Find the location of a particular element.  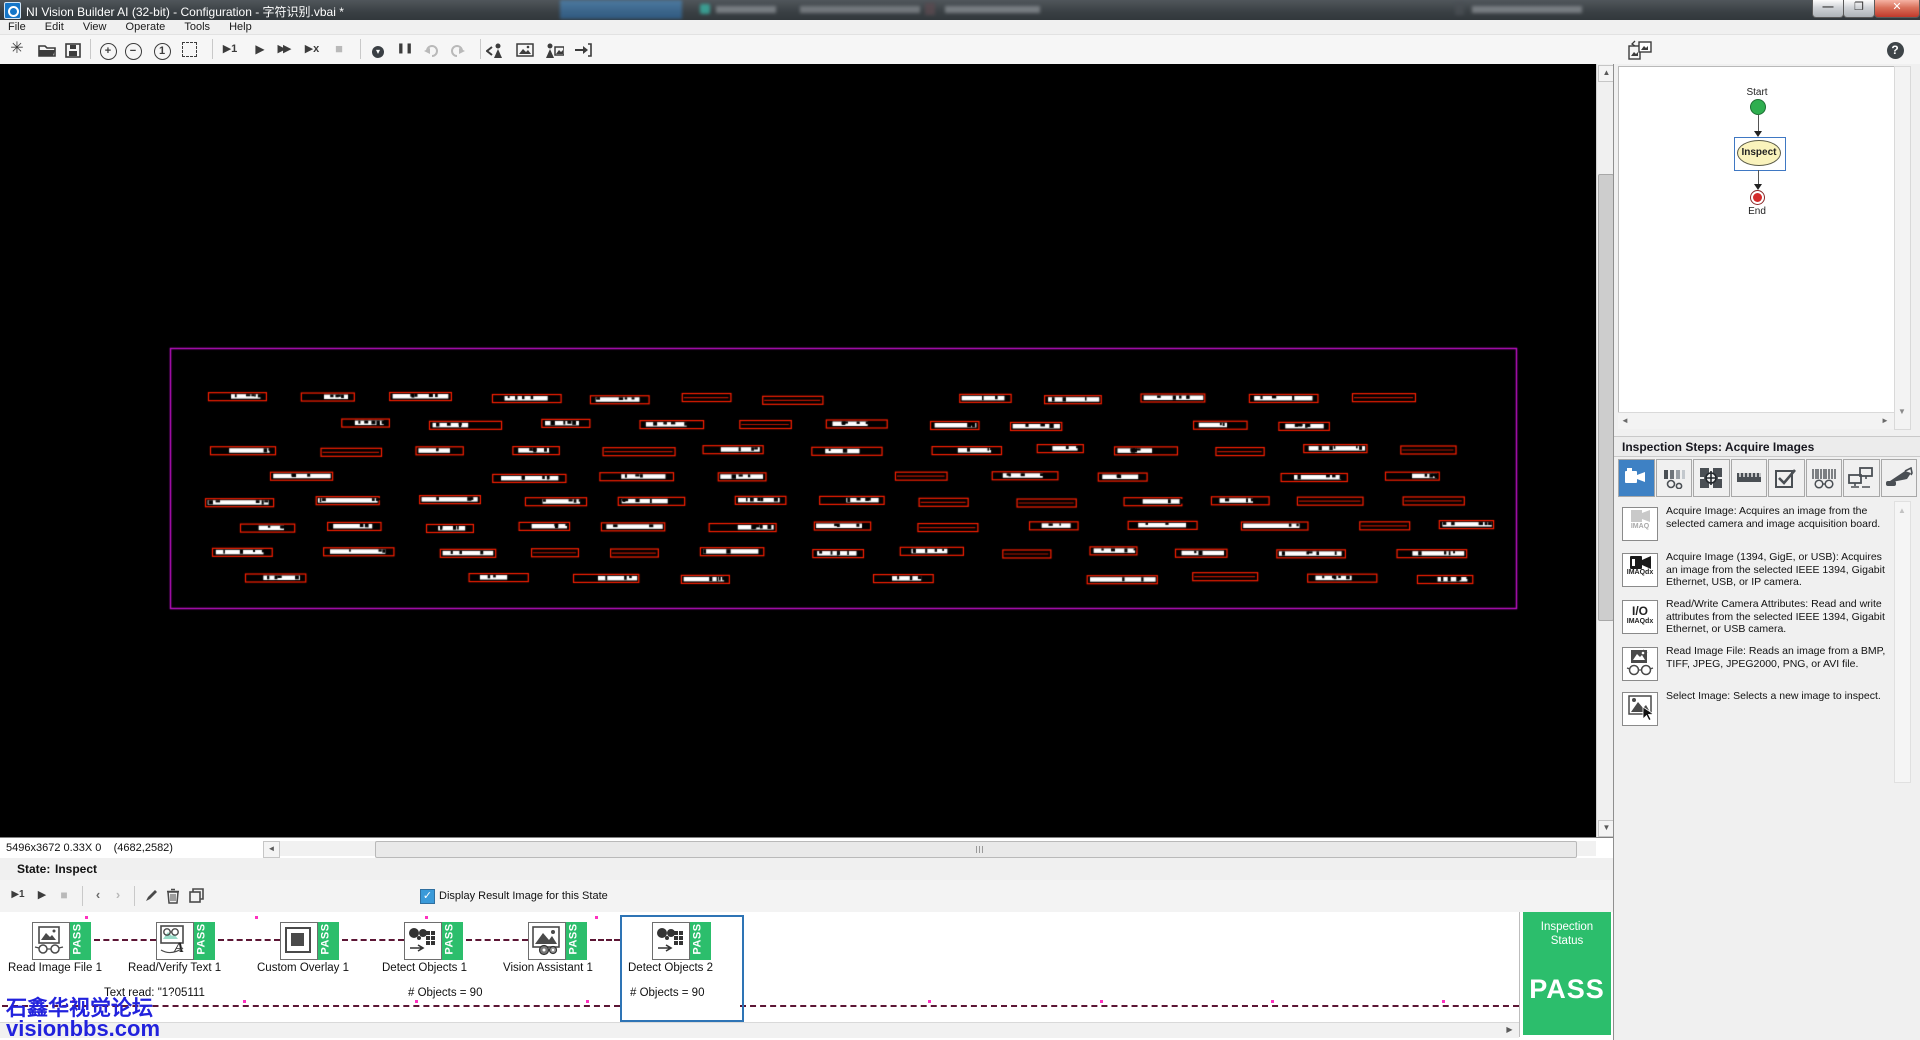

acquire-image-icon: IMAQ is located at coordinates (1640, 524).